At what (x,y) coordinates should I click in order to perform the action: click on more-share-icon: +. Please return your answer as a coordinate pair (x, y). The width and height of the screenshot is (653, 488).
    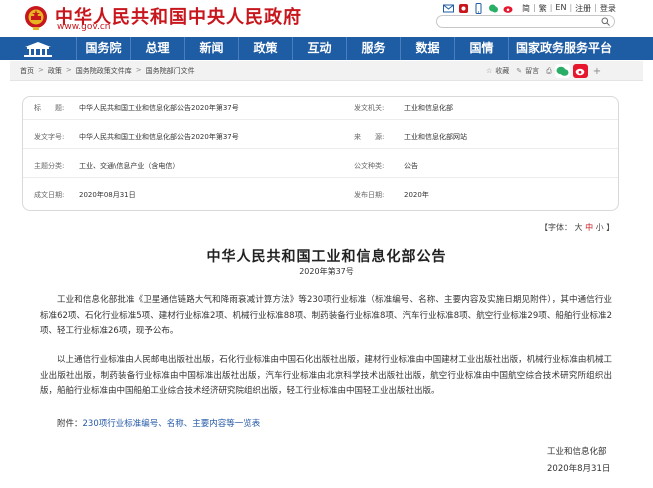
    Looking at the image, I should click on (597, 71).